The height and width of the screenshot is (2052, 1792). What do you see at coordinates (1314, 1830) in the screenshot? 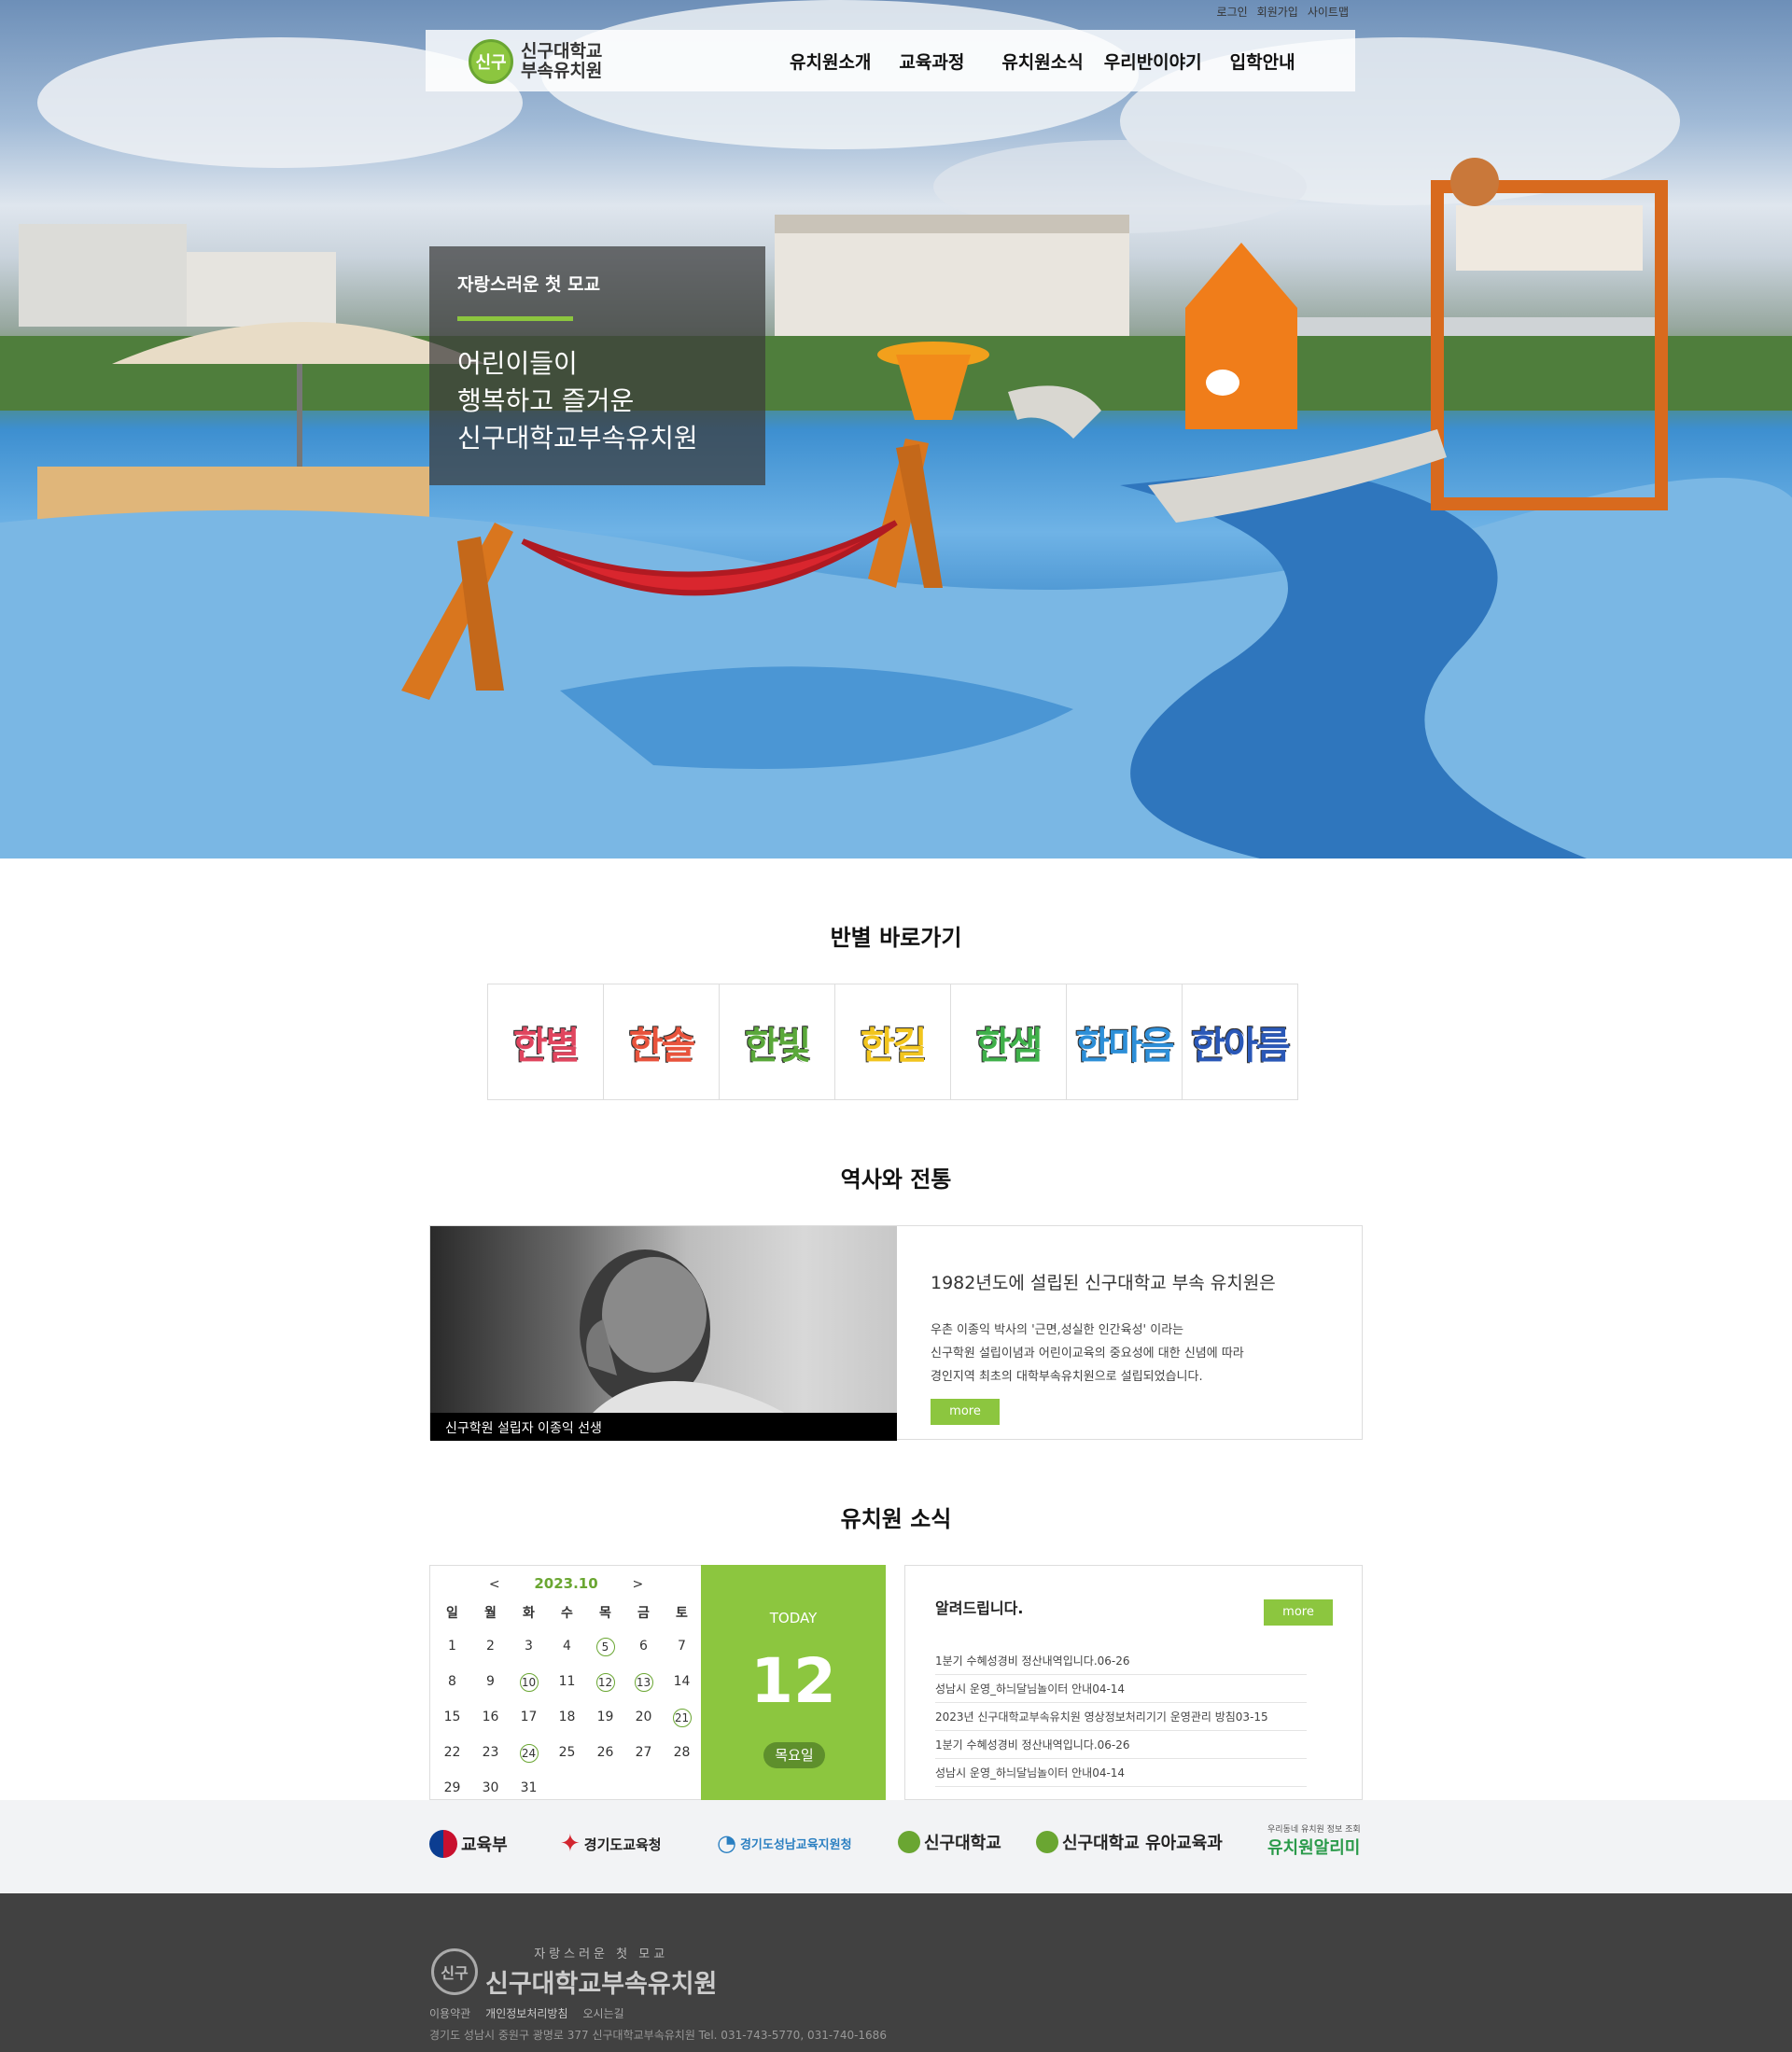
I see `alimi-subtitle: 우리동네 유치원 정보 조회` at bounding box center [1314, 1830].